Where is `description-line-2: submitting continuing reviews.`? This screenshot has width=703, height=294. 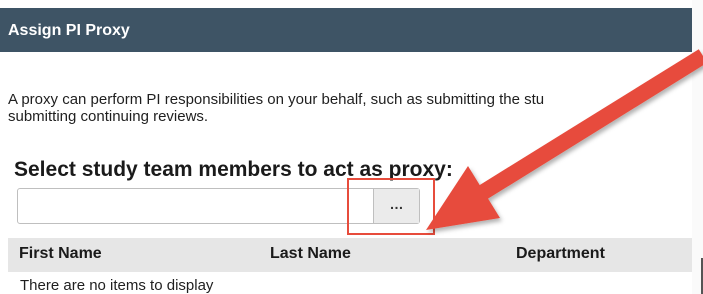 description-line-2: submitting continuing reviews. is located at coordinates (108, 116).